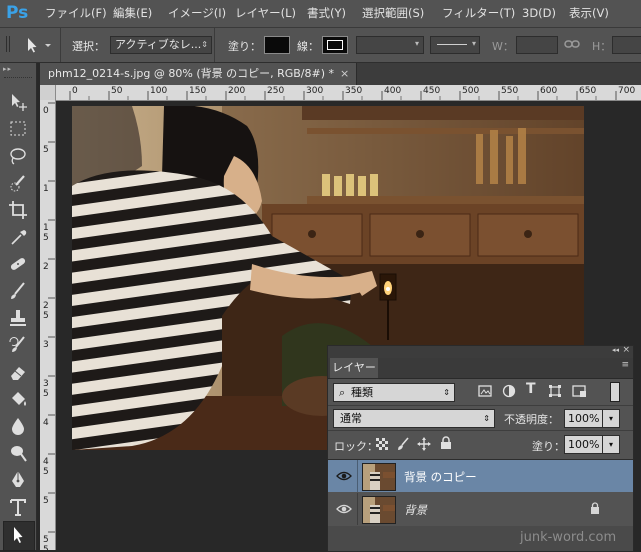 This screenshot has height=552, width=641. I want to click on stroke-type-dropdown: ▾, so click(455, 45).